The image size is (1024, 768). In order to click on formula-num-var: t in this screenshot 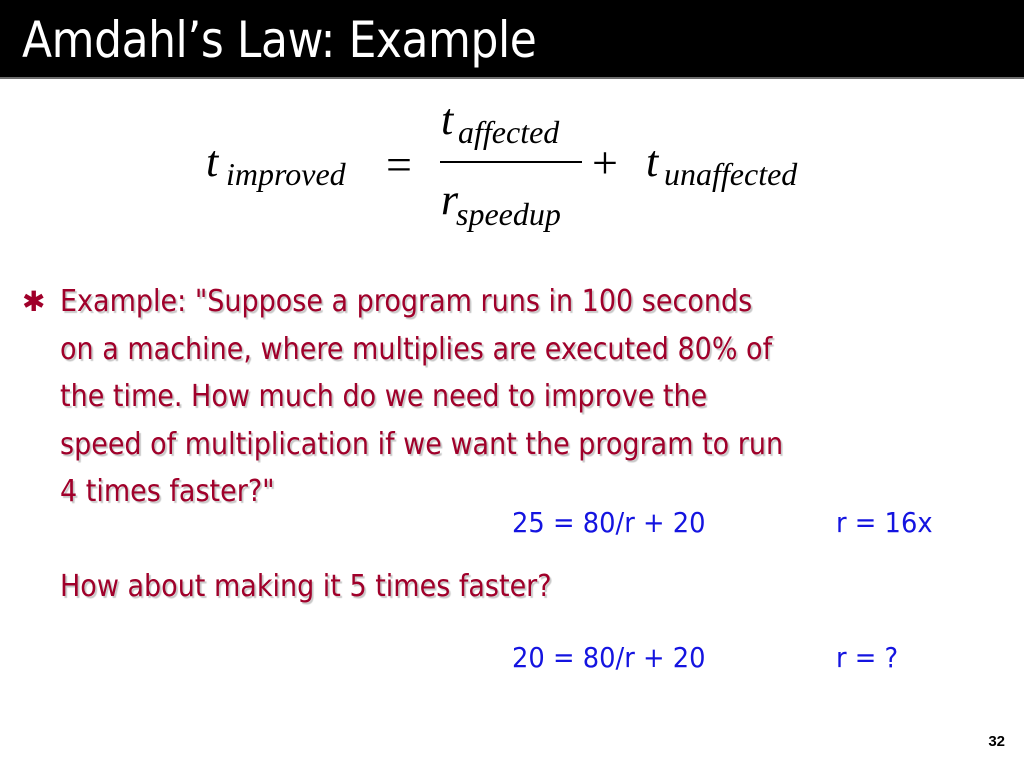, I will do `click(447, 119)`.